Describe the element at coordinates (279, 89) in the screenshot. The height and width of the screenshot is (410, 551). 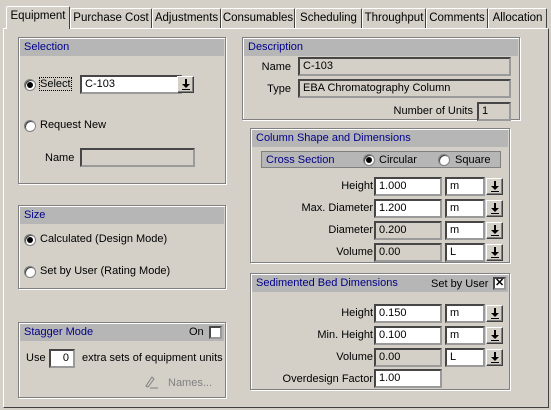
I see `description-type-label: Type` at that location.